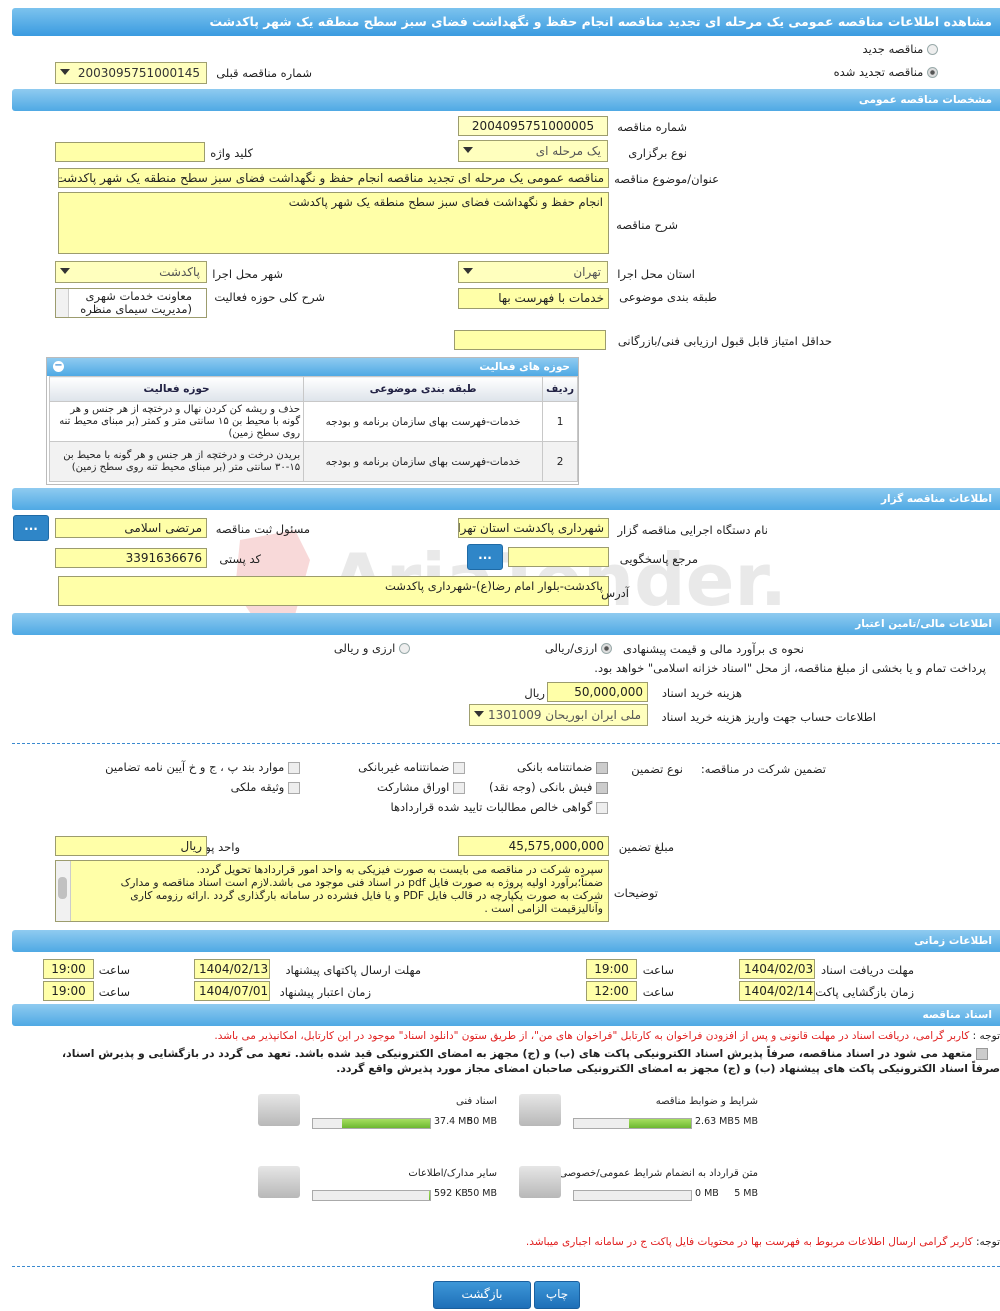 This screenshot has height=1311, width=1000. Describe the element at coordinates (578, 648) in the screenshot. I see `estimate-radio-1: ارزی/ریالی` at that location.